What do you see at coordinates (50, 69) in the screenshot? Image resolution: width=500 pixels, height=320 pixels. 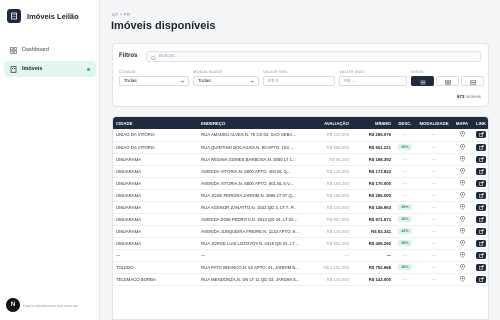 I see `sidebar-item-imoveis: Imóveis` at bounding box center [50, 69].